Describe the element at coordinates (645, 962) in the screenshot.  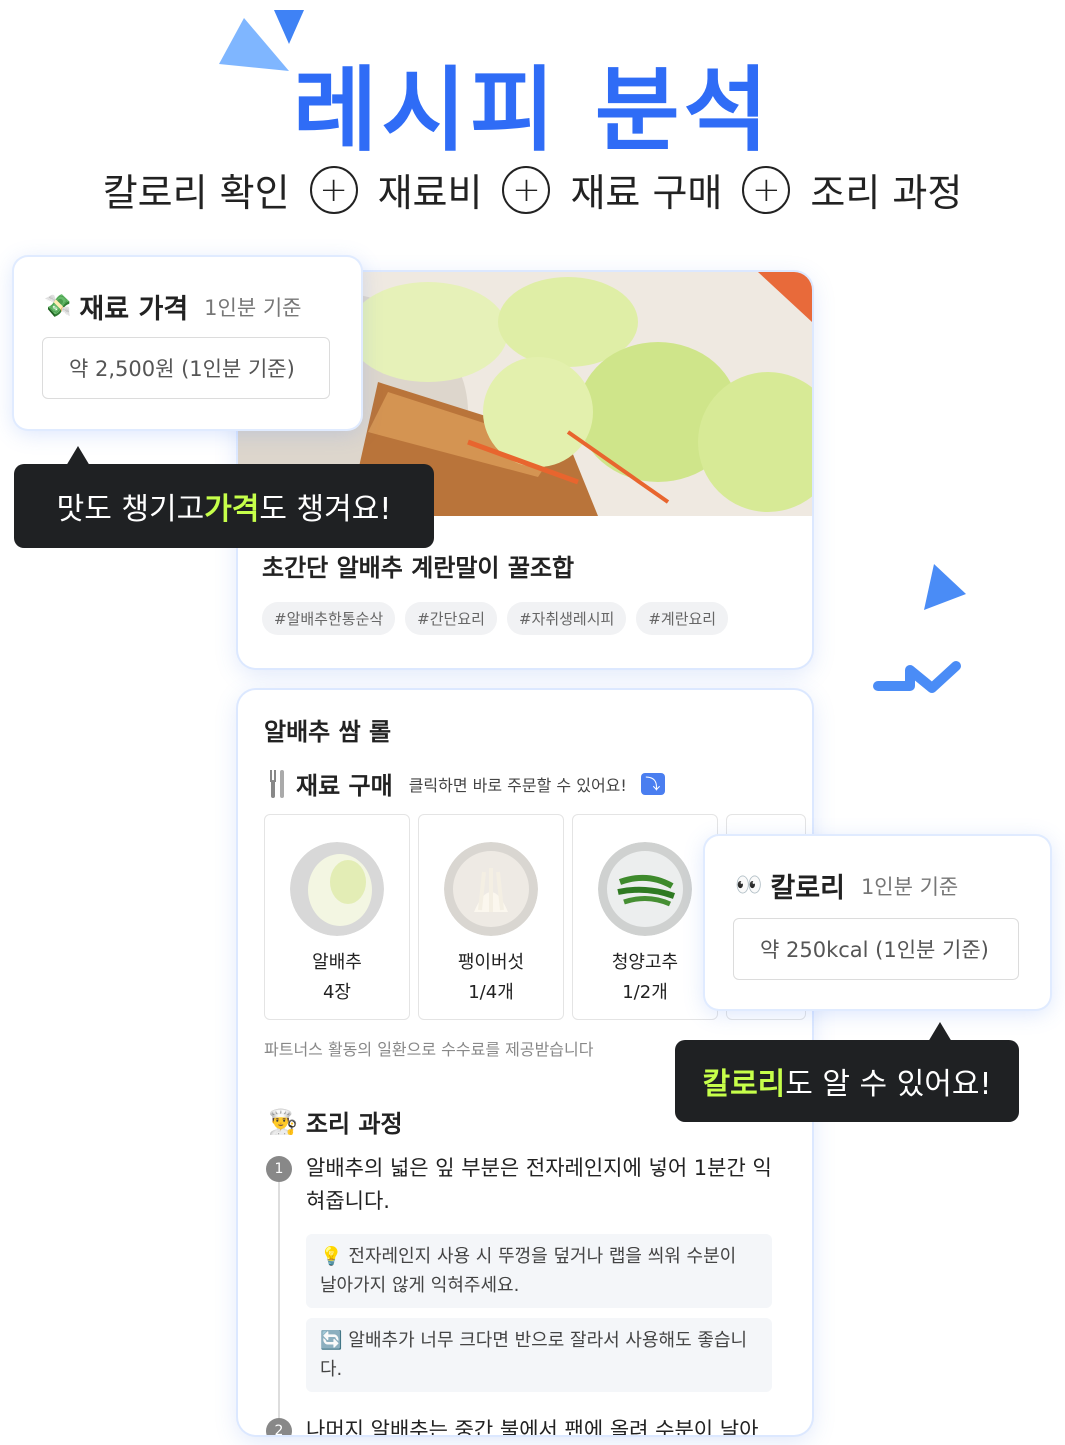
I see `ingredient-name: 청양고추` at that location.